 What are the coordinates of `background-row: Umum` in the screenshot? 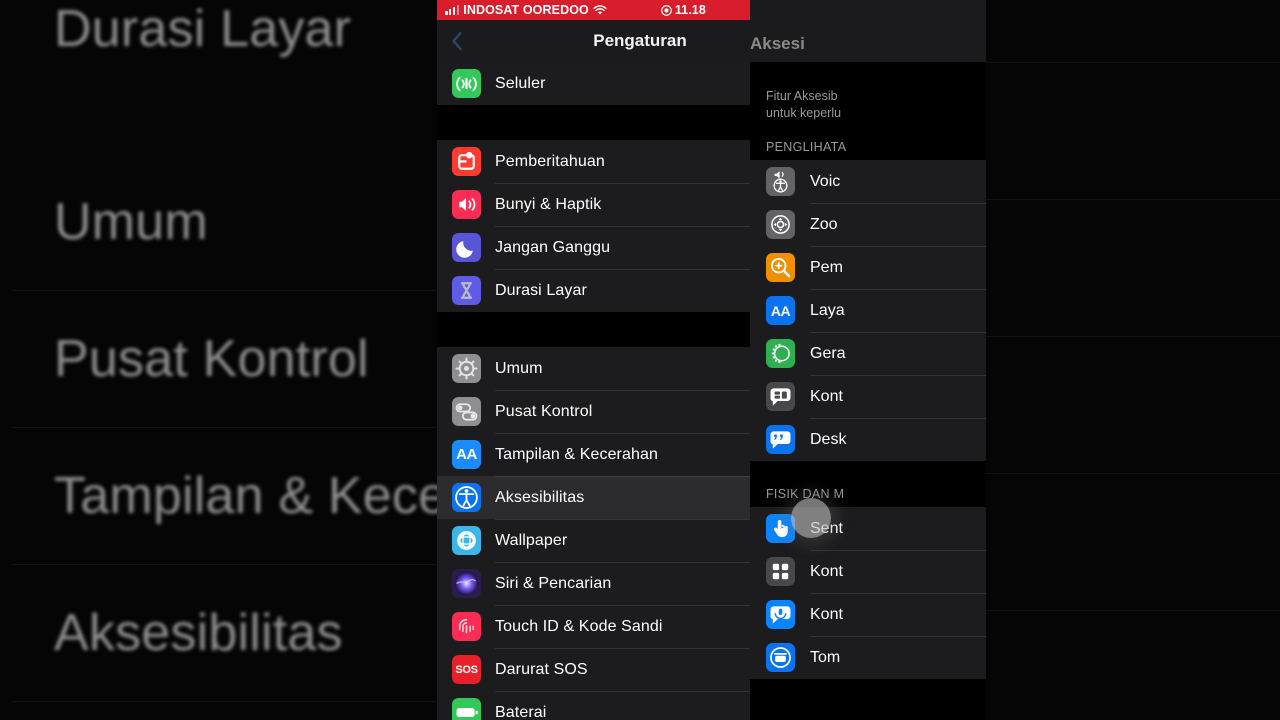 It's located at (218, 221).